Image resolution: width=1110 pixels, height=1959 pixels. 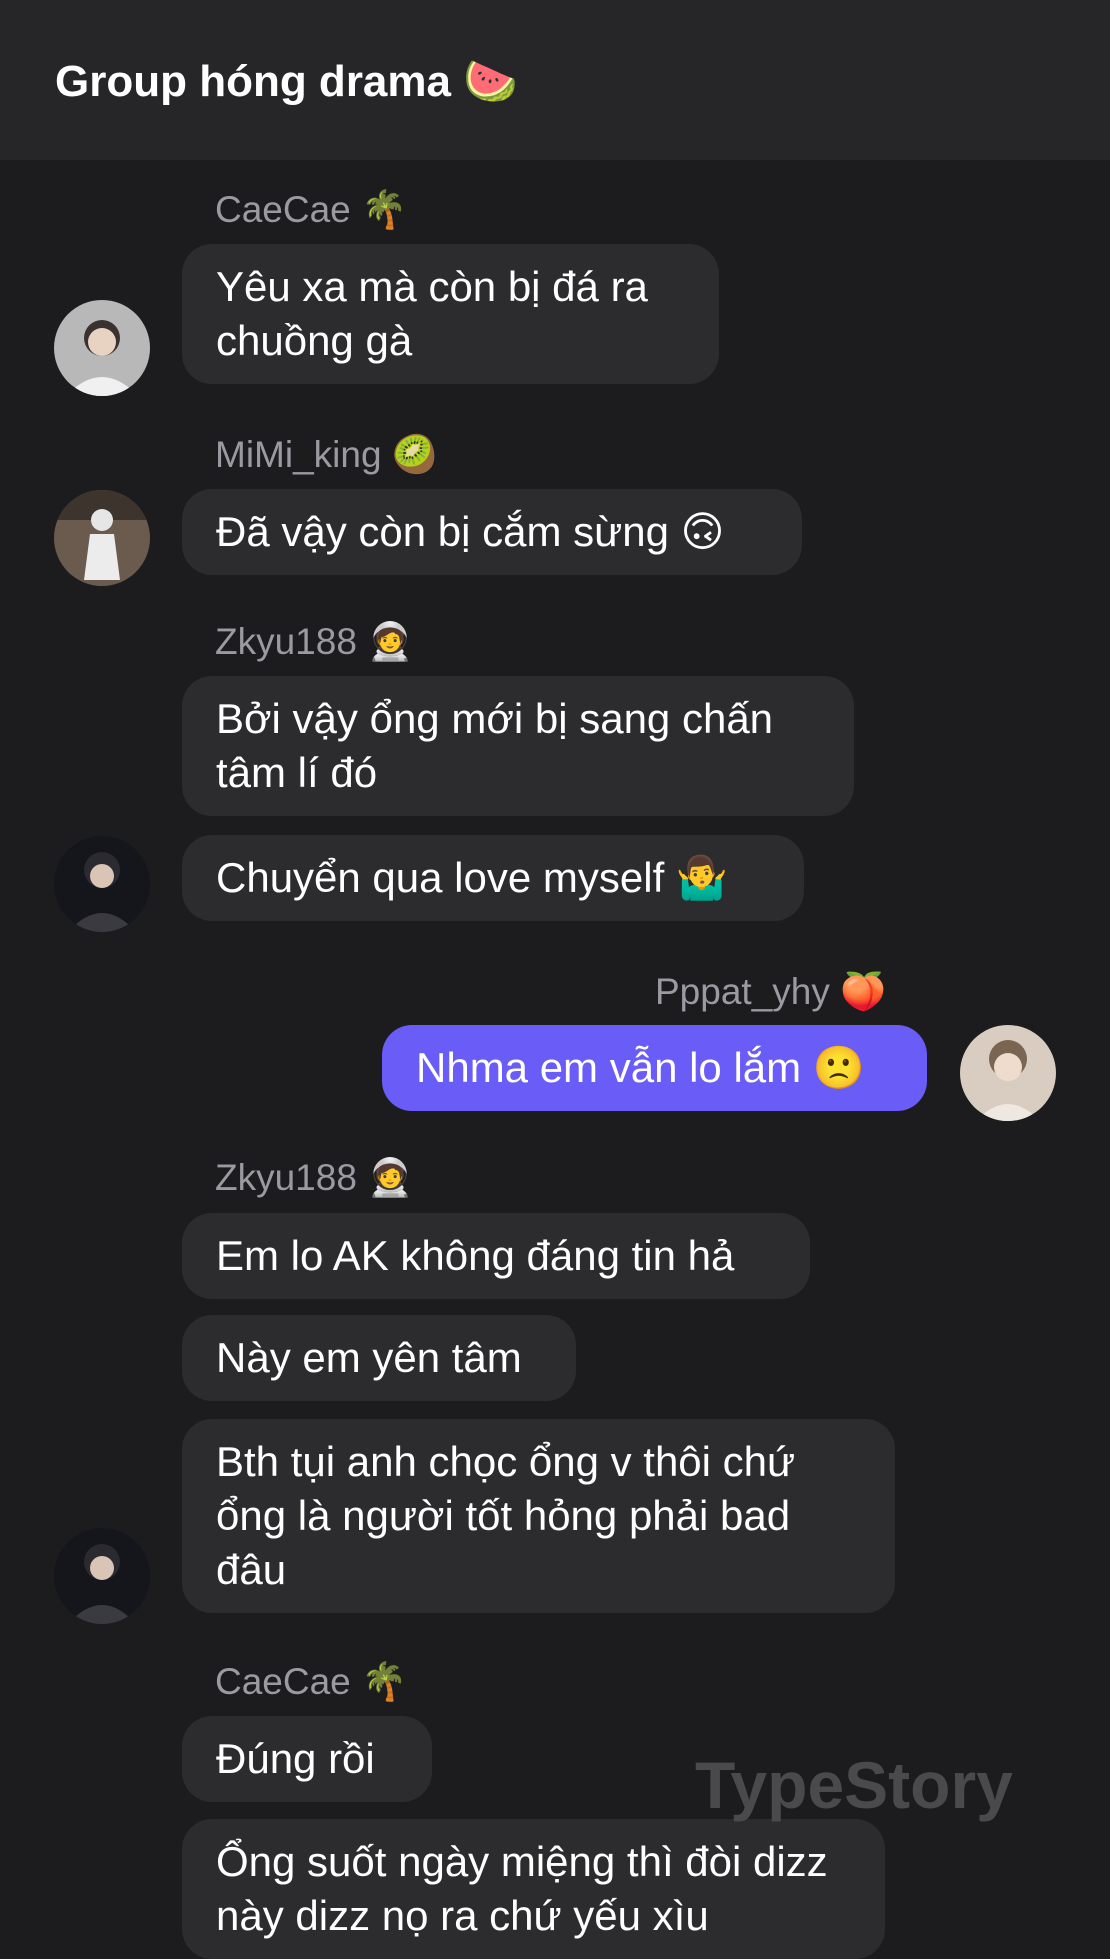 I want to click on sender-name: Pppat_yhy 🍑, so click(x=771, y=991).